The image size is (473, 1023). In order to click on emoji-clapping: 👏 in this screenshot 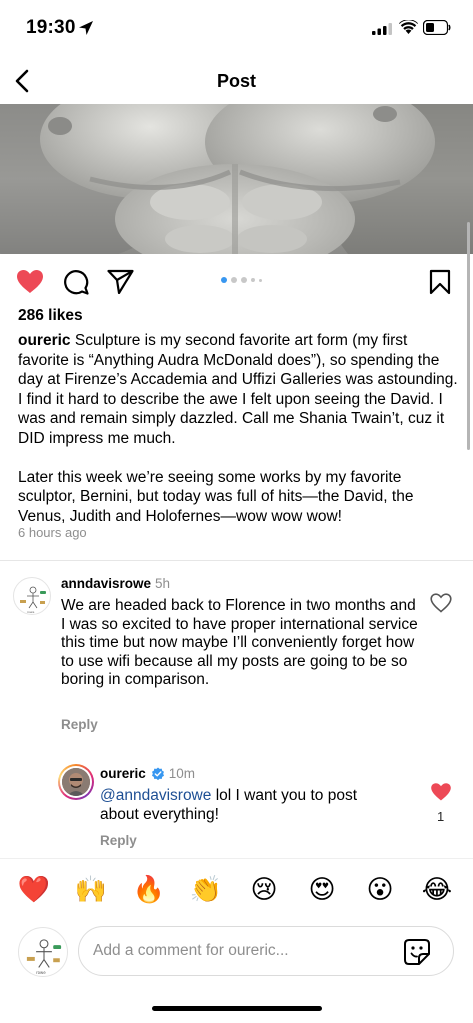, I will do `click(206, 890)`.